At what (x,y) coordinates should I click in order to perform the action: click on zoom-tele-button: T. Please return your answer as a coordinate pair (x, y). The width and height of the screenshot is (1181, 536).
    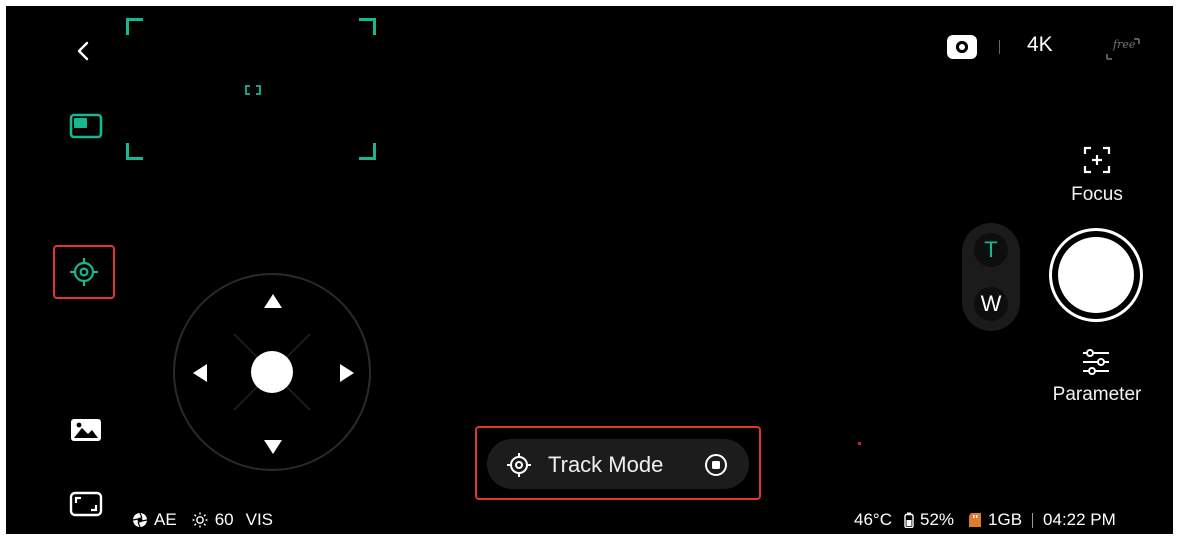
    Looking at the image, I should click on (991, 250).